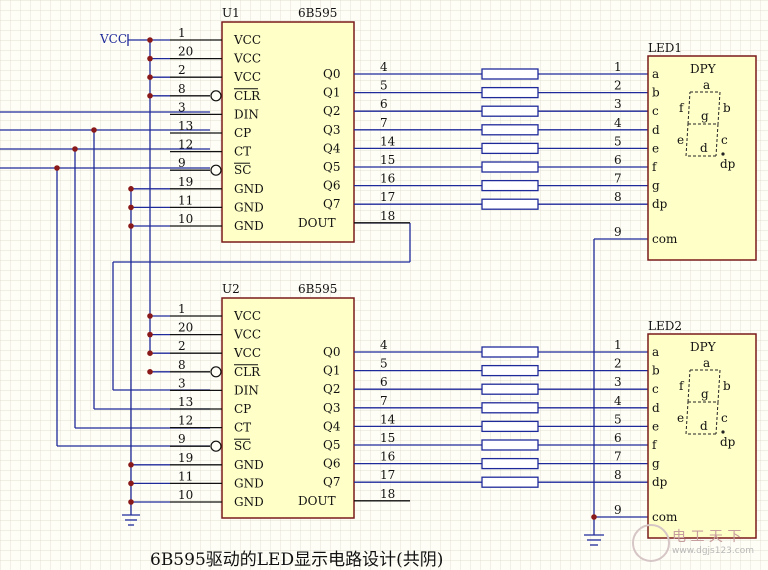 The image size is (768, 570). I want to click on led-pin-name: b, so click(656, 371).